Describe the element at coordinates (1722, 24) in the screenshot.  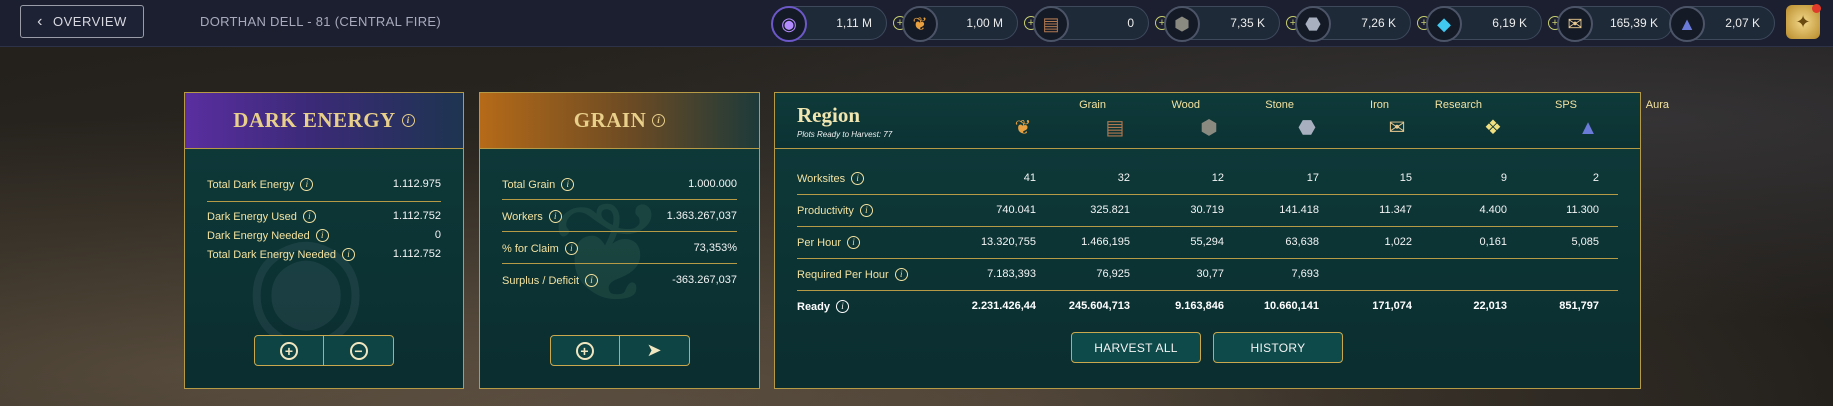
I see `resource-pill: ▲ 2,07 K` at that location.